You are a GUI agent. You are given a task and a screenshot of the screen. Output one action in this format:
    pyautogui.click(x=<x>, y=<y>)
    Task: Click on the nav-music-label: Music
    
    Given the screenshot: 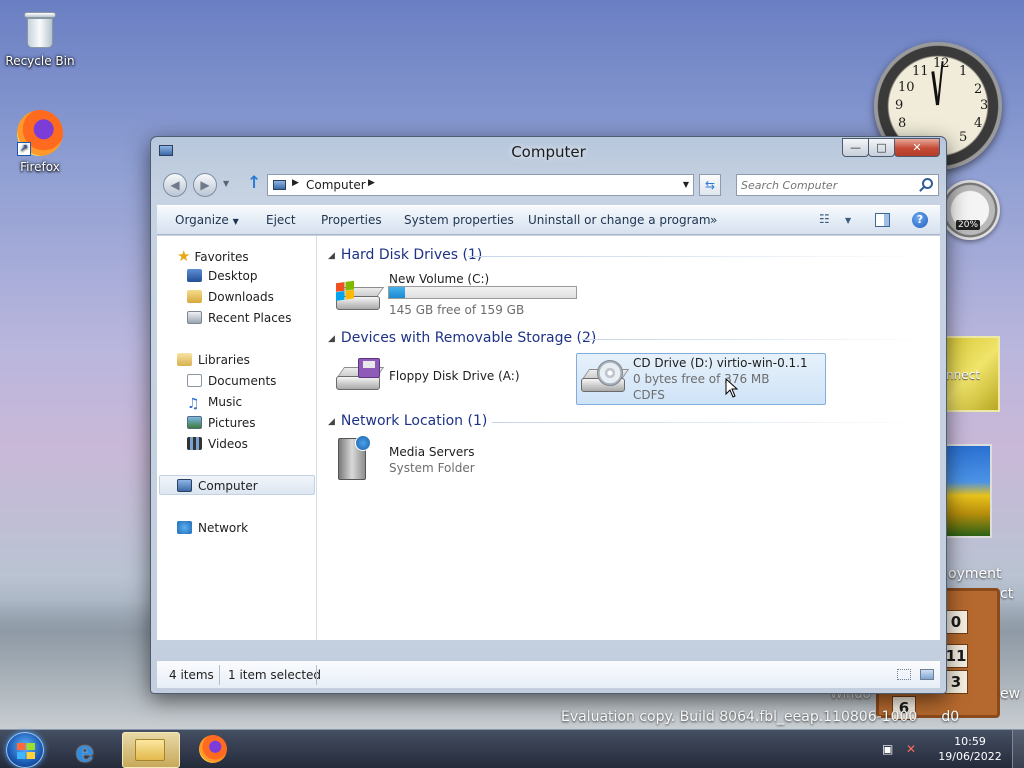 What is the action you would take?
    pyautogui.click(x=225, y=402)
    